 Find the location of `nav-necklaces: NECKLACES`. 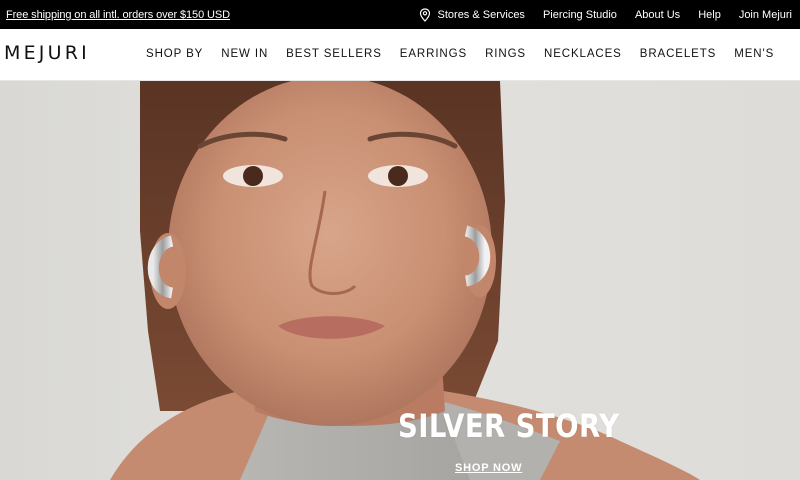

nav-necklaces: NECKLACES is located at coordinates (583, 54).